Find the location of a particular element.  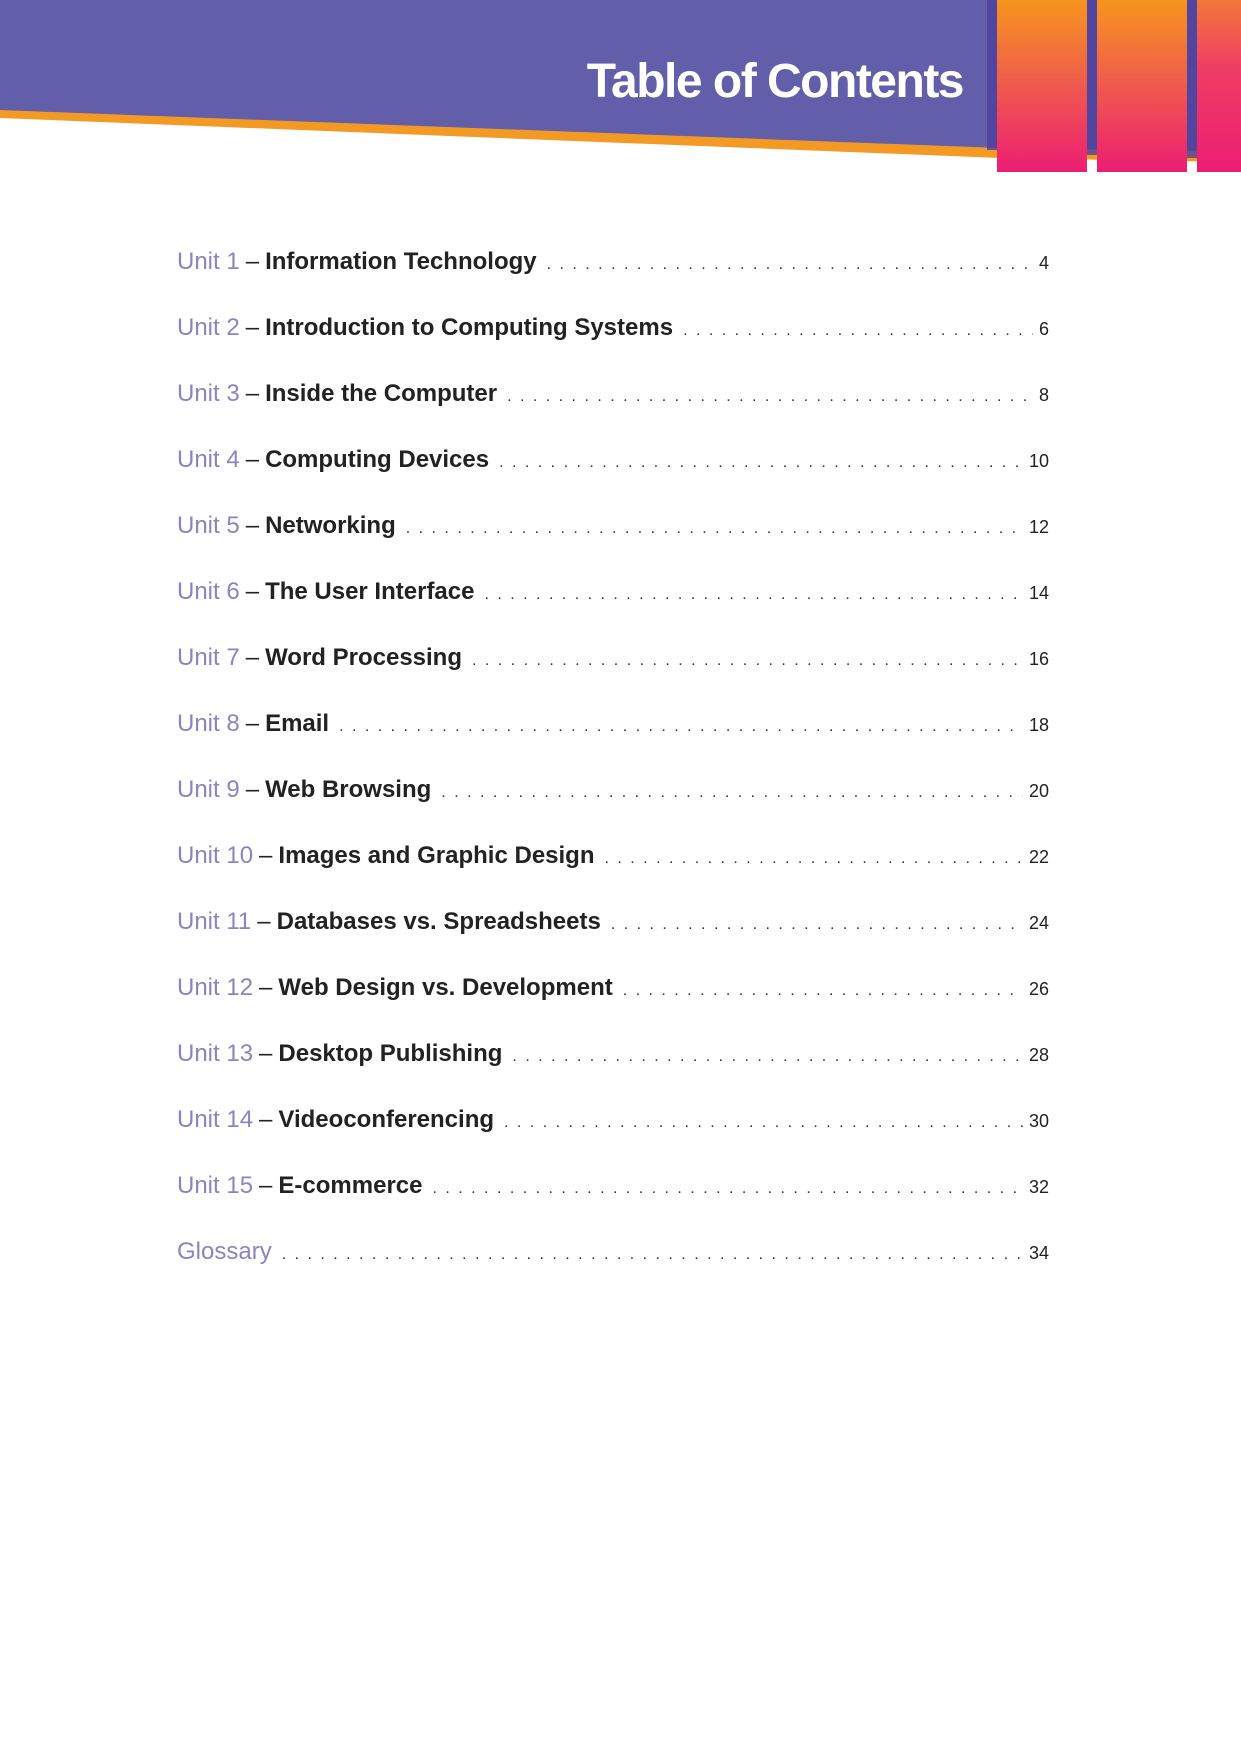

page-title: Table of Contents is located at coordinates (775, 81).